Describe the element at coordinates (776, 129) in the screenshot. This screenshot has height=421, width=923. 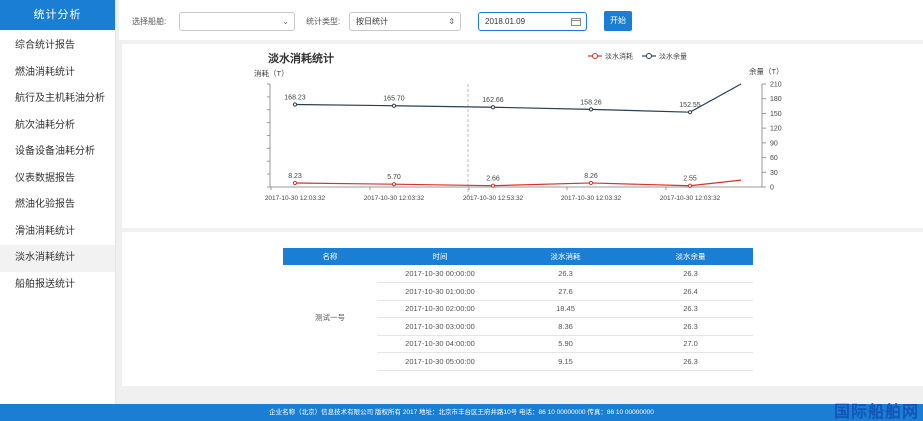
I see `right-axis-tick-label: 120` at that location.